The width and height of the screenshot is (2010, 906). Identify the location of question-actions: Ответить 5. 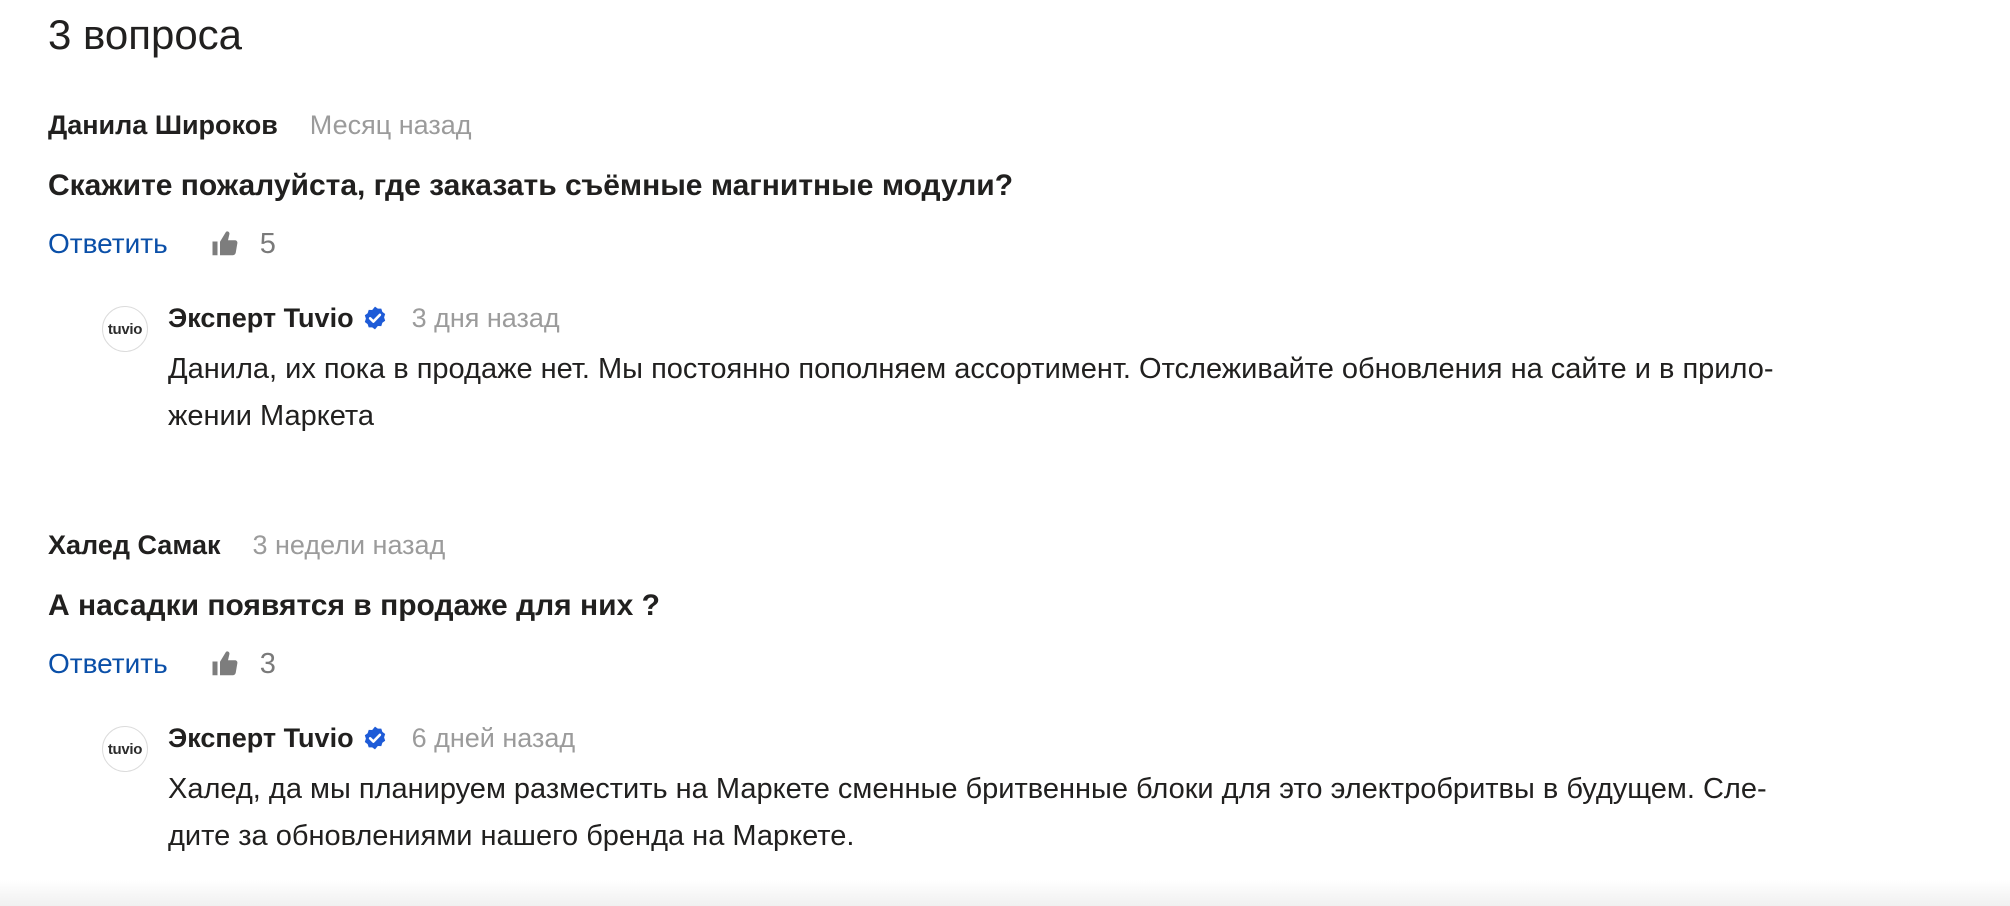
(1008, 244).